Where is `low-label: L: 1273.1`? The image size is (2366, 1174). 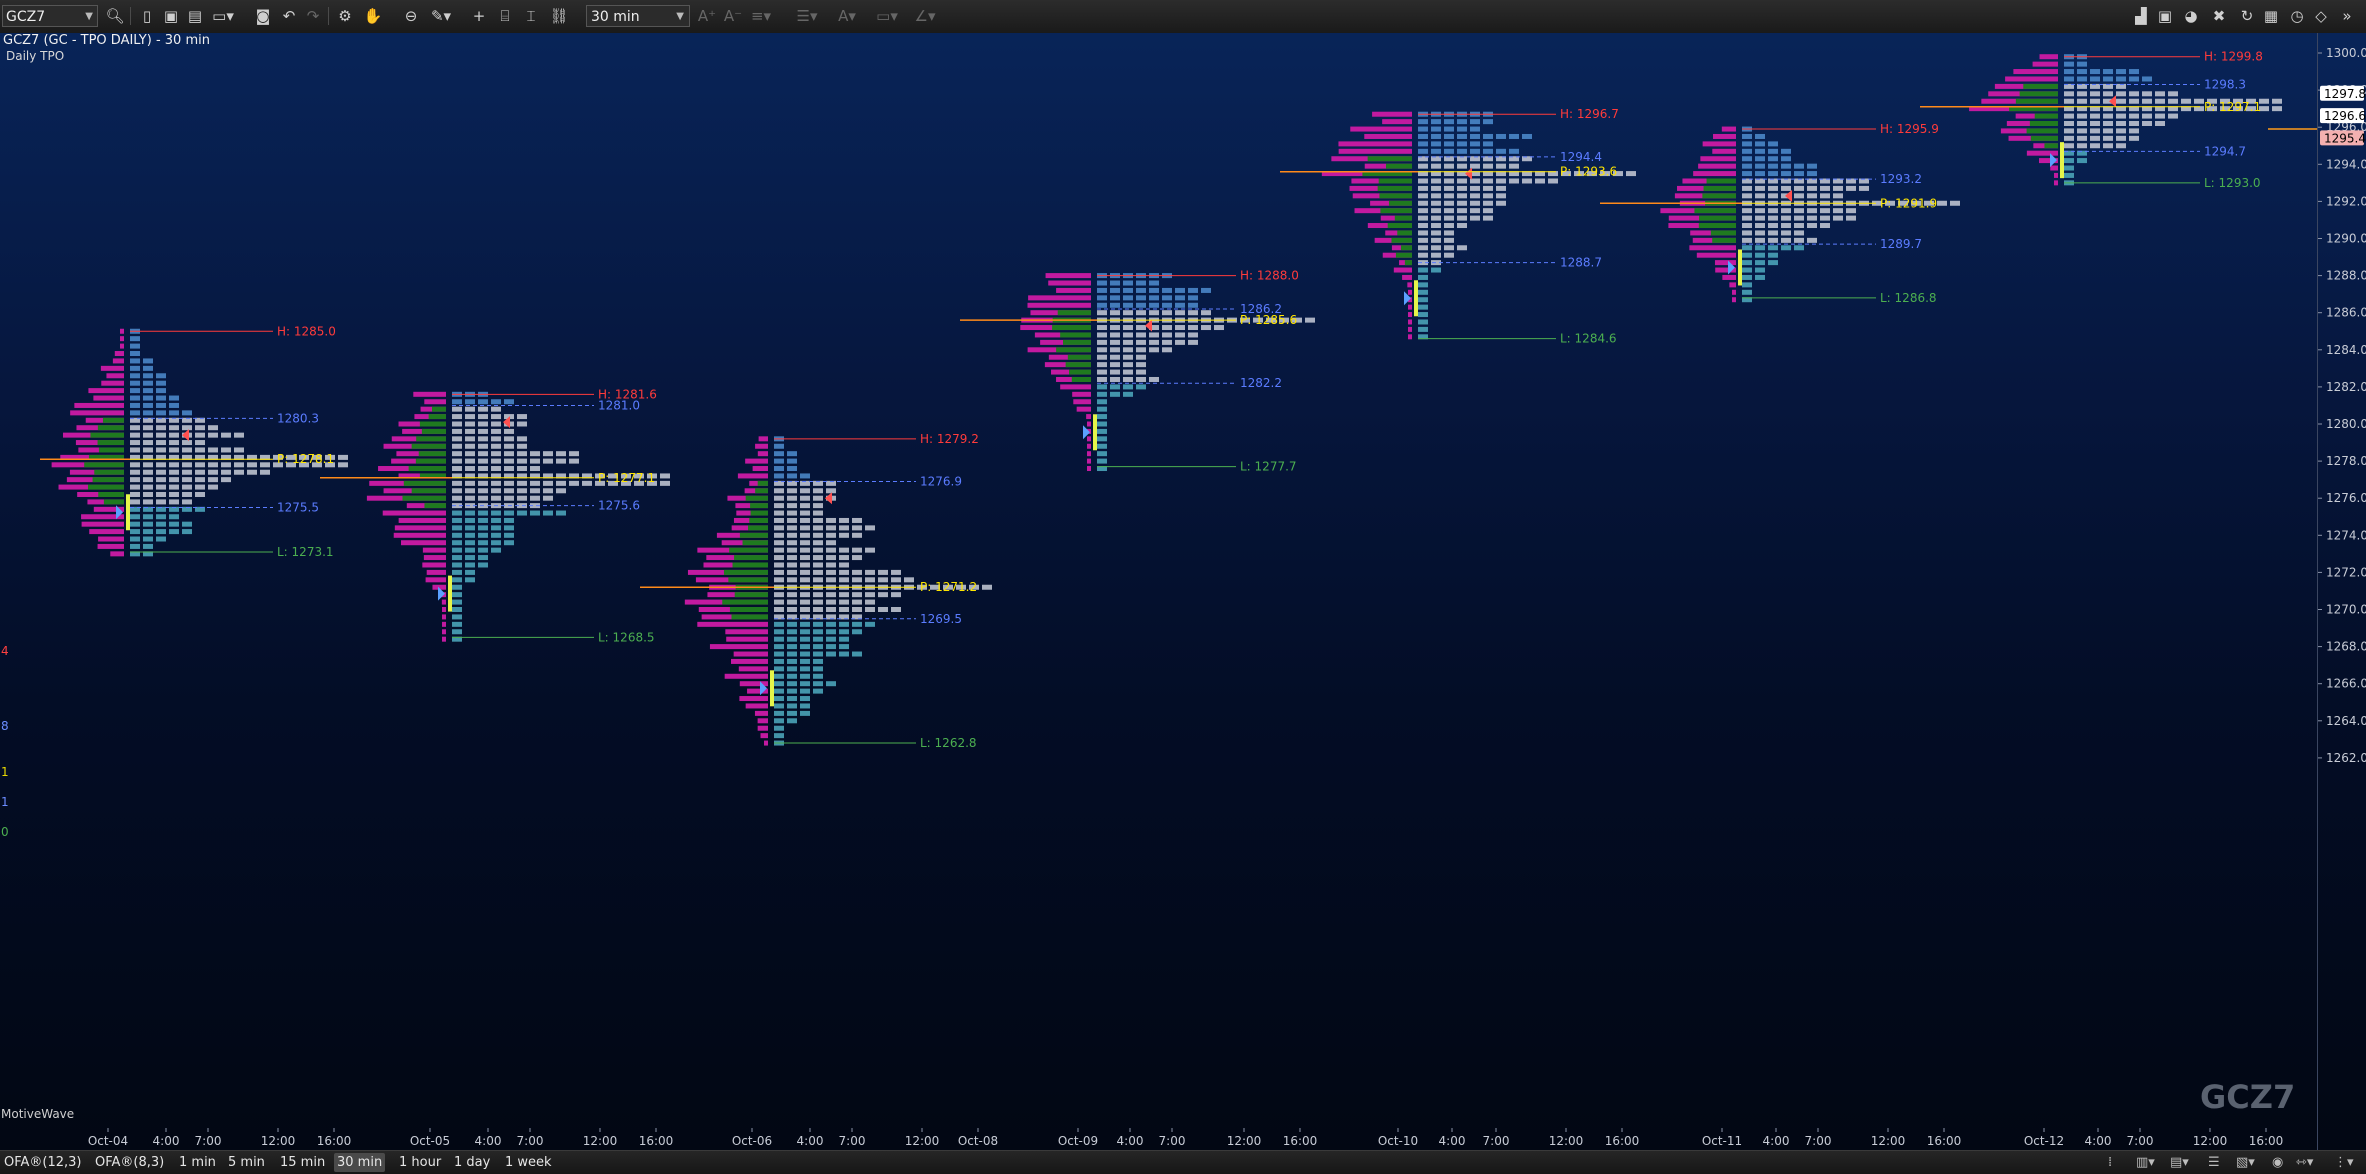 low-label: L: 1273.1 is located at coordinates (305, 552).